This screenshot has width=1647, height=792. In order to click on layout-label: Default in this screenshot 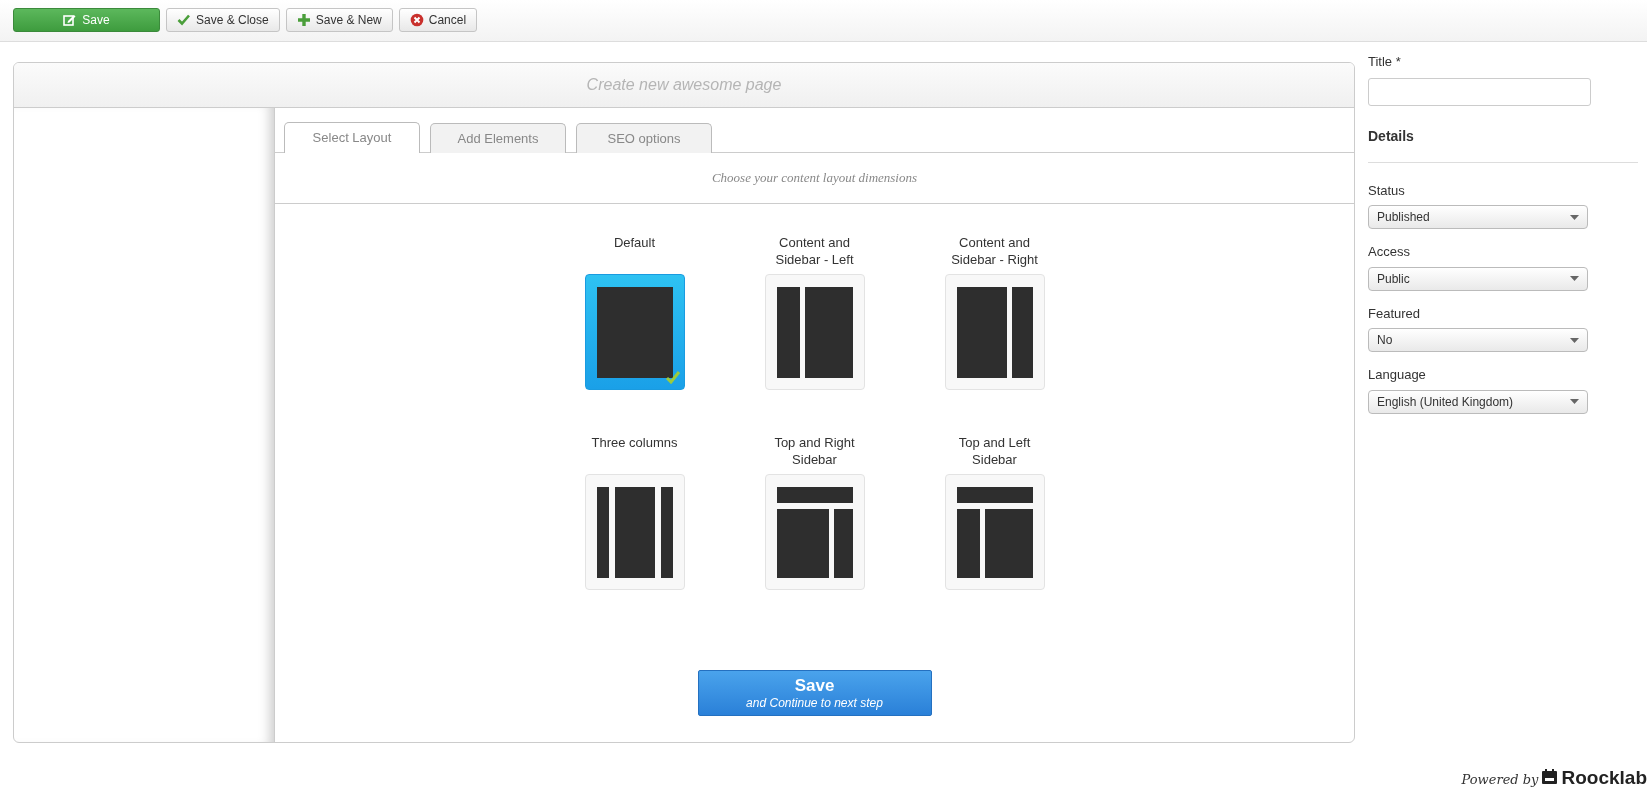, I will do `click(634, 243)`.